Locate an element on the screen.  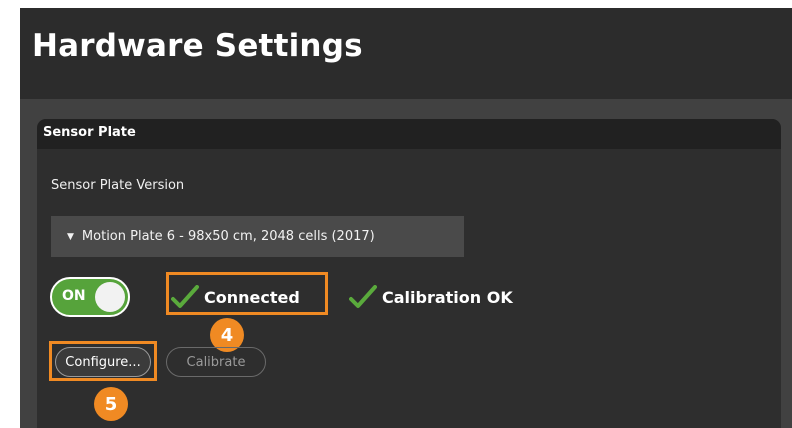
calibrate-button: Calibrate is located at coordinates (216, 362).